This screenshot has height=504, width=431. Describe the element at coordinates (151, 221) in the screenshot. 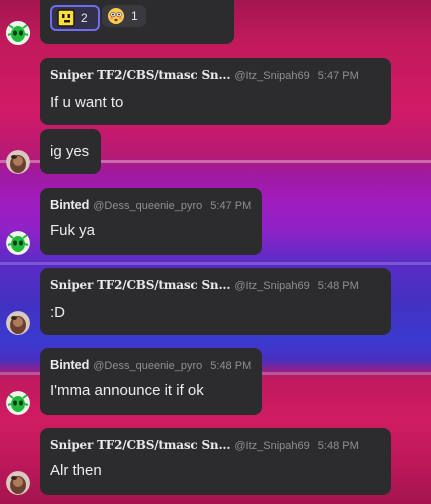

I see `message-bubble: Binted @Dess_queenie_pyro 5:47 PM Fuk ya` at that location.